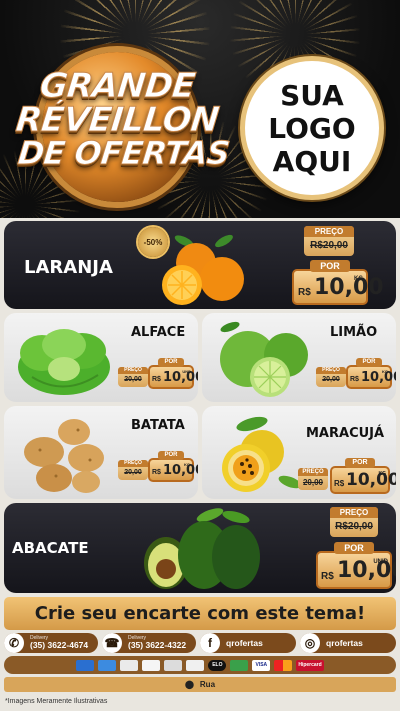 The height and width of the screenshot is (711, 400). I want to click on contact-whatsapp: ✆ Delivery (35) 3622-4674, so click(51, 643).